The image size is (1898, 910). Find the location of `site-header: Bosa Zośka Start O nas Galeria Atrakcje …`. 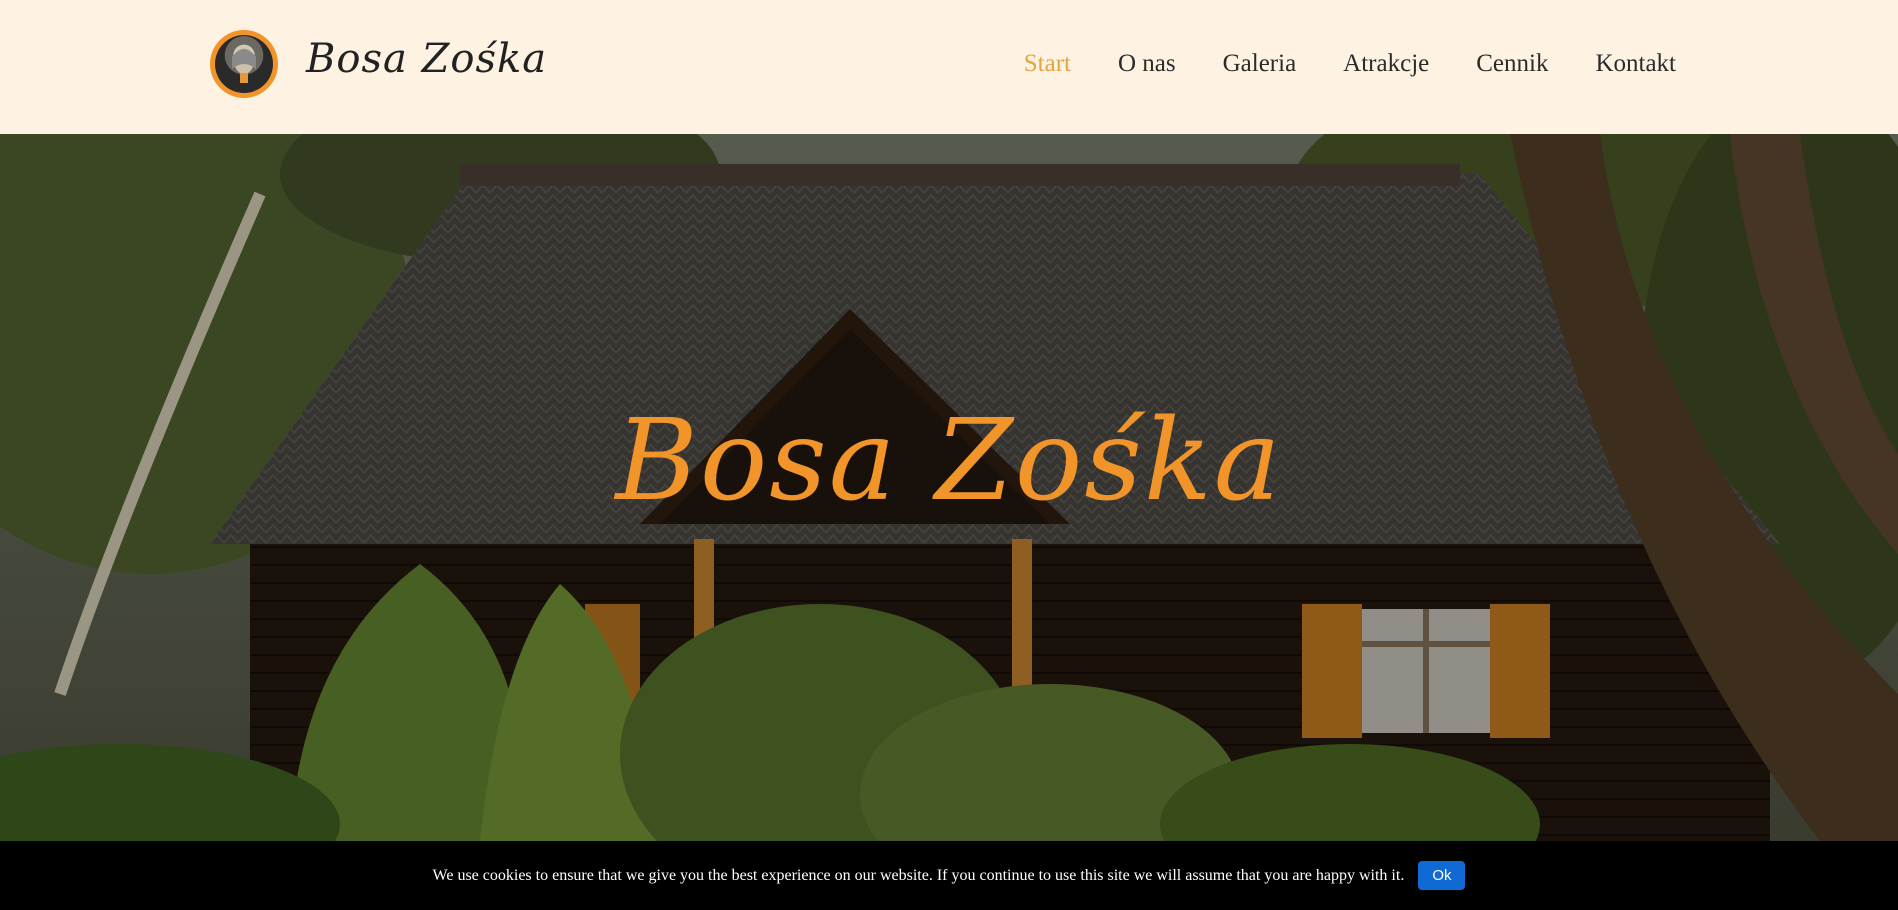

site-header: Bosa Zośka Start O nas Galeria Atrakcje … is located at coordinates (949, 67).